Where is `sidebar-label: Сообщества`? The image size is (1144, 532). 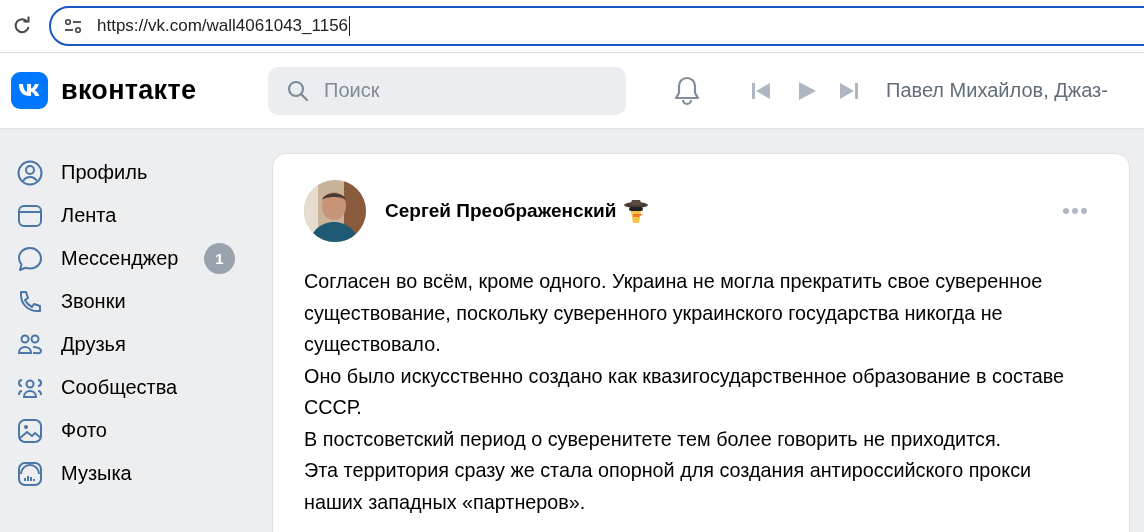
sidebar-label: Сообщества is located at coordinates (120, 387).